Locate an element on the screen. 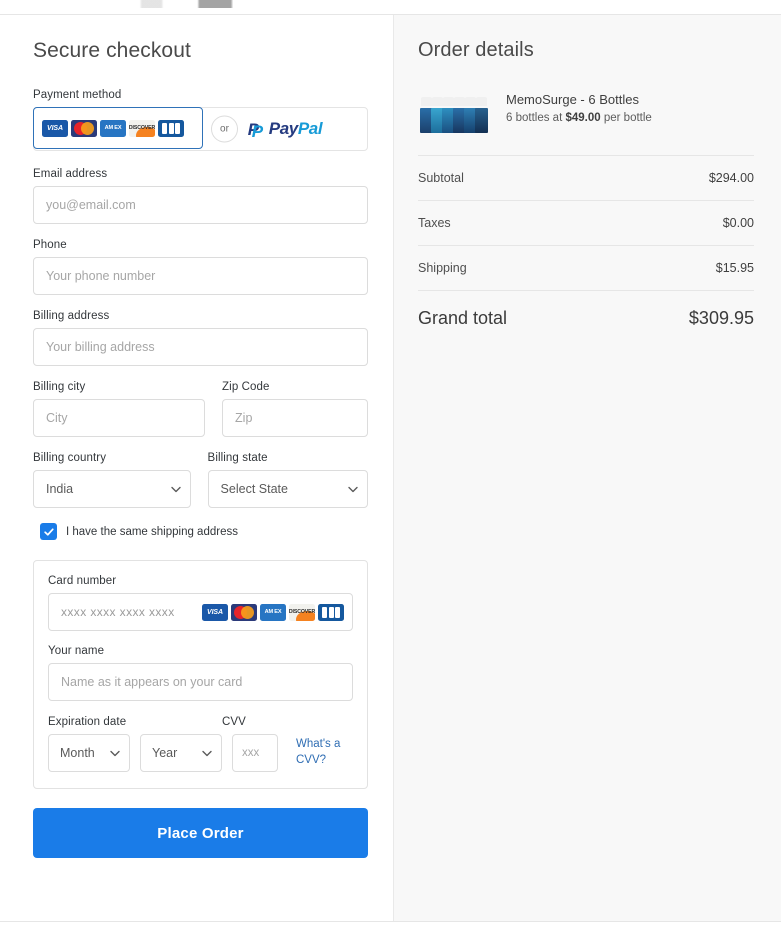 Image resolution: width=781 pixels, height=934 pixels. page-top-strip is located at coordinates (390, 7).